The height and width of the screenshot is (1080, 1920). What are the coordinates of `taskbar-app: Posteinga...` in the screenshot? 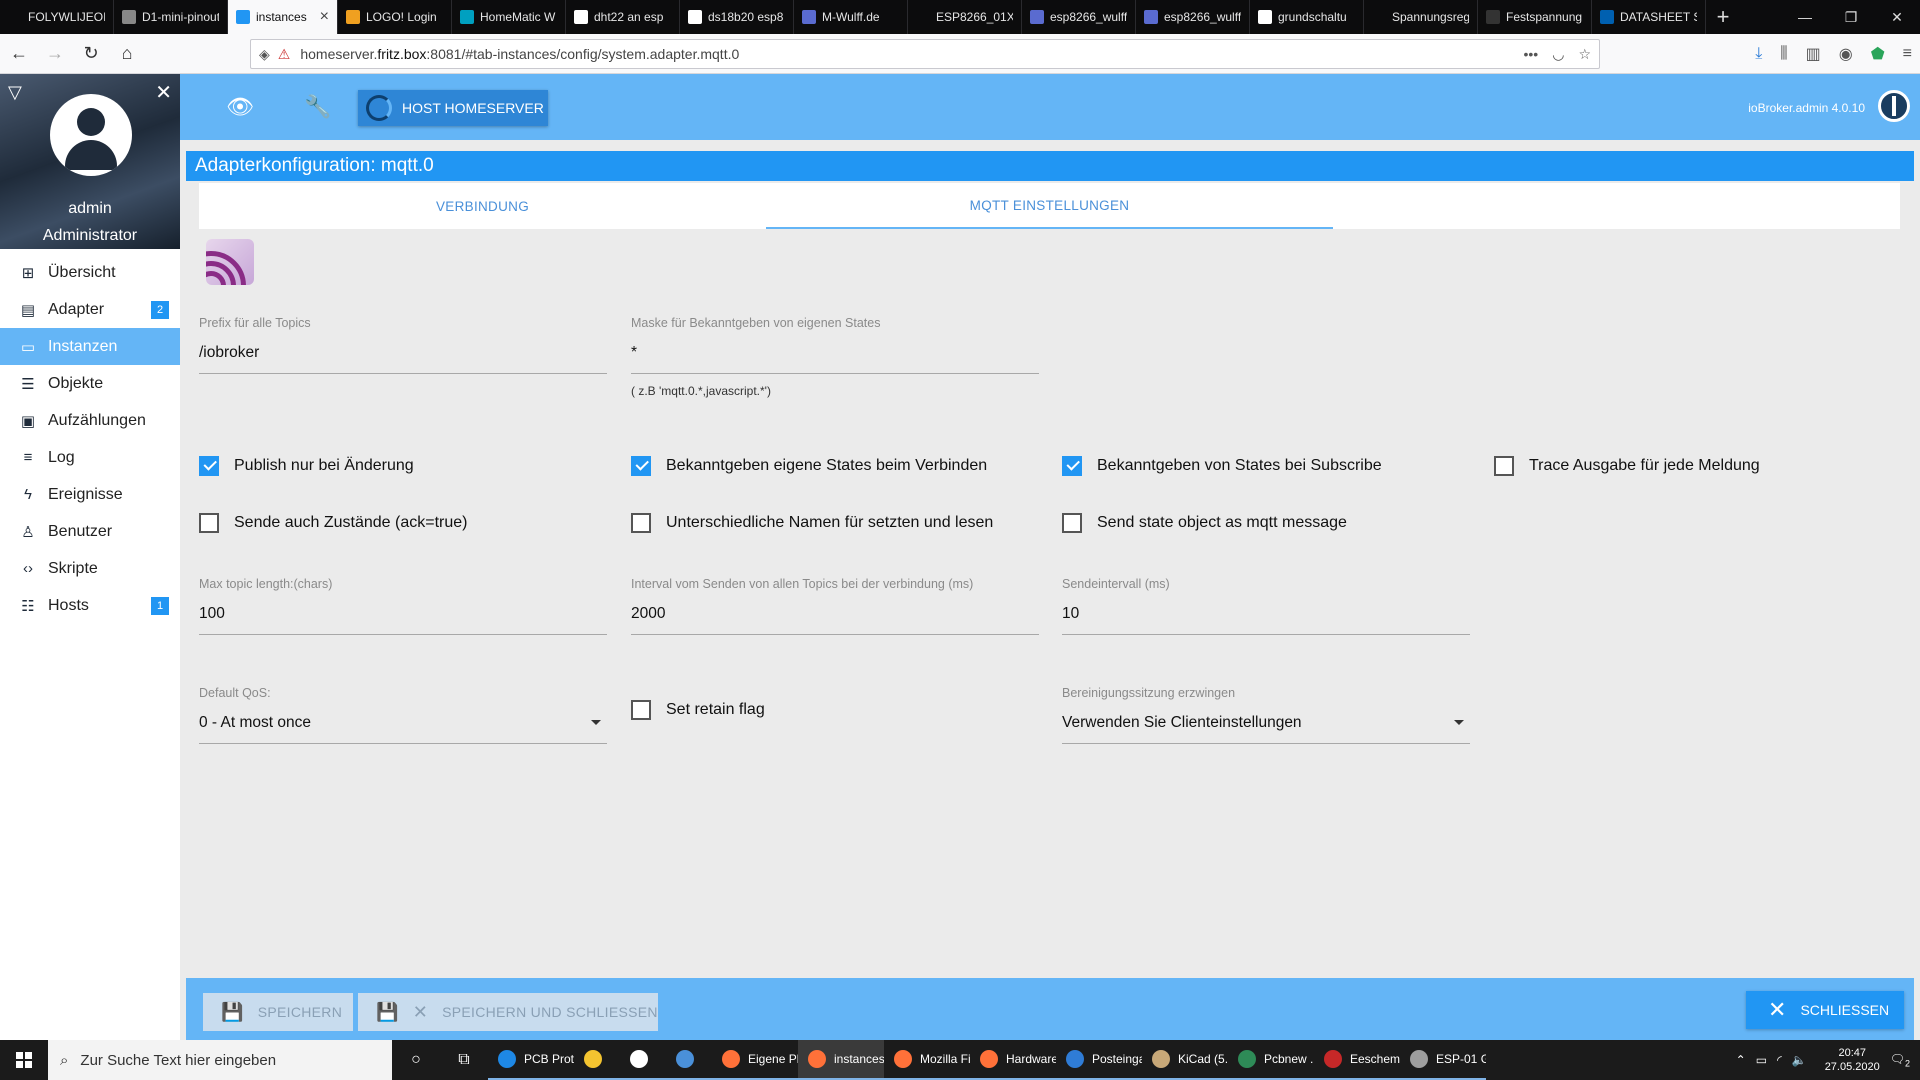 It's located at (1099, 1060).